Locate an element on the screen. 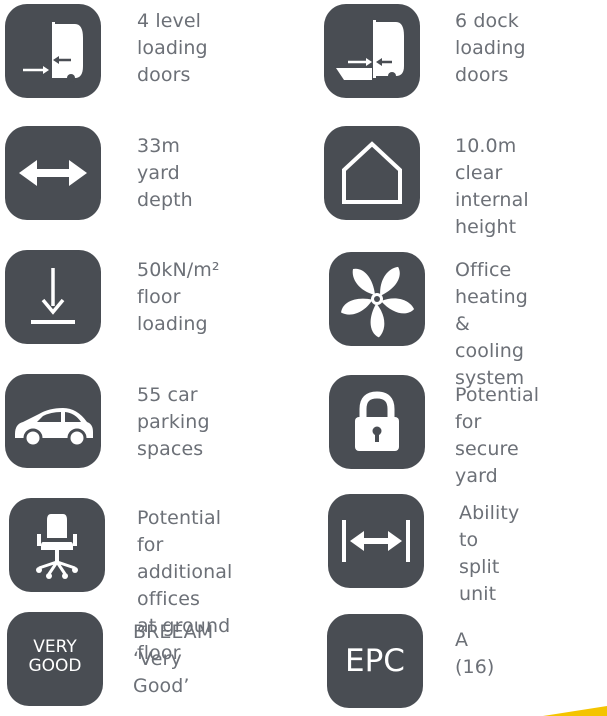  breeam-badge: VERY GOOD is located at coordinates (55, 659).